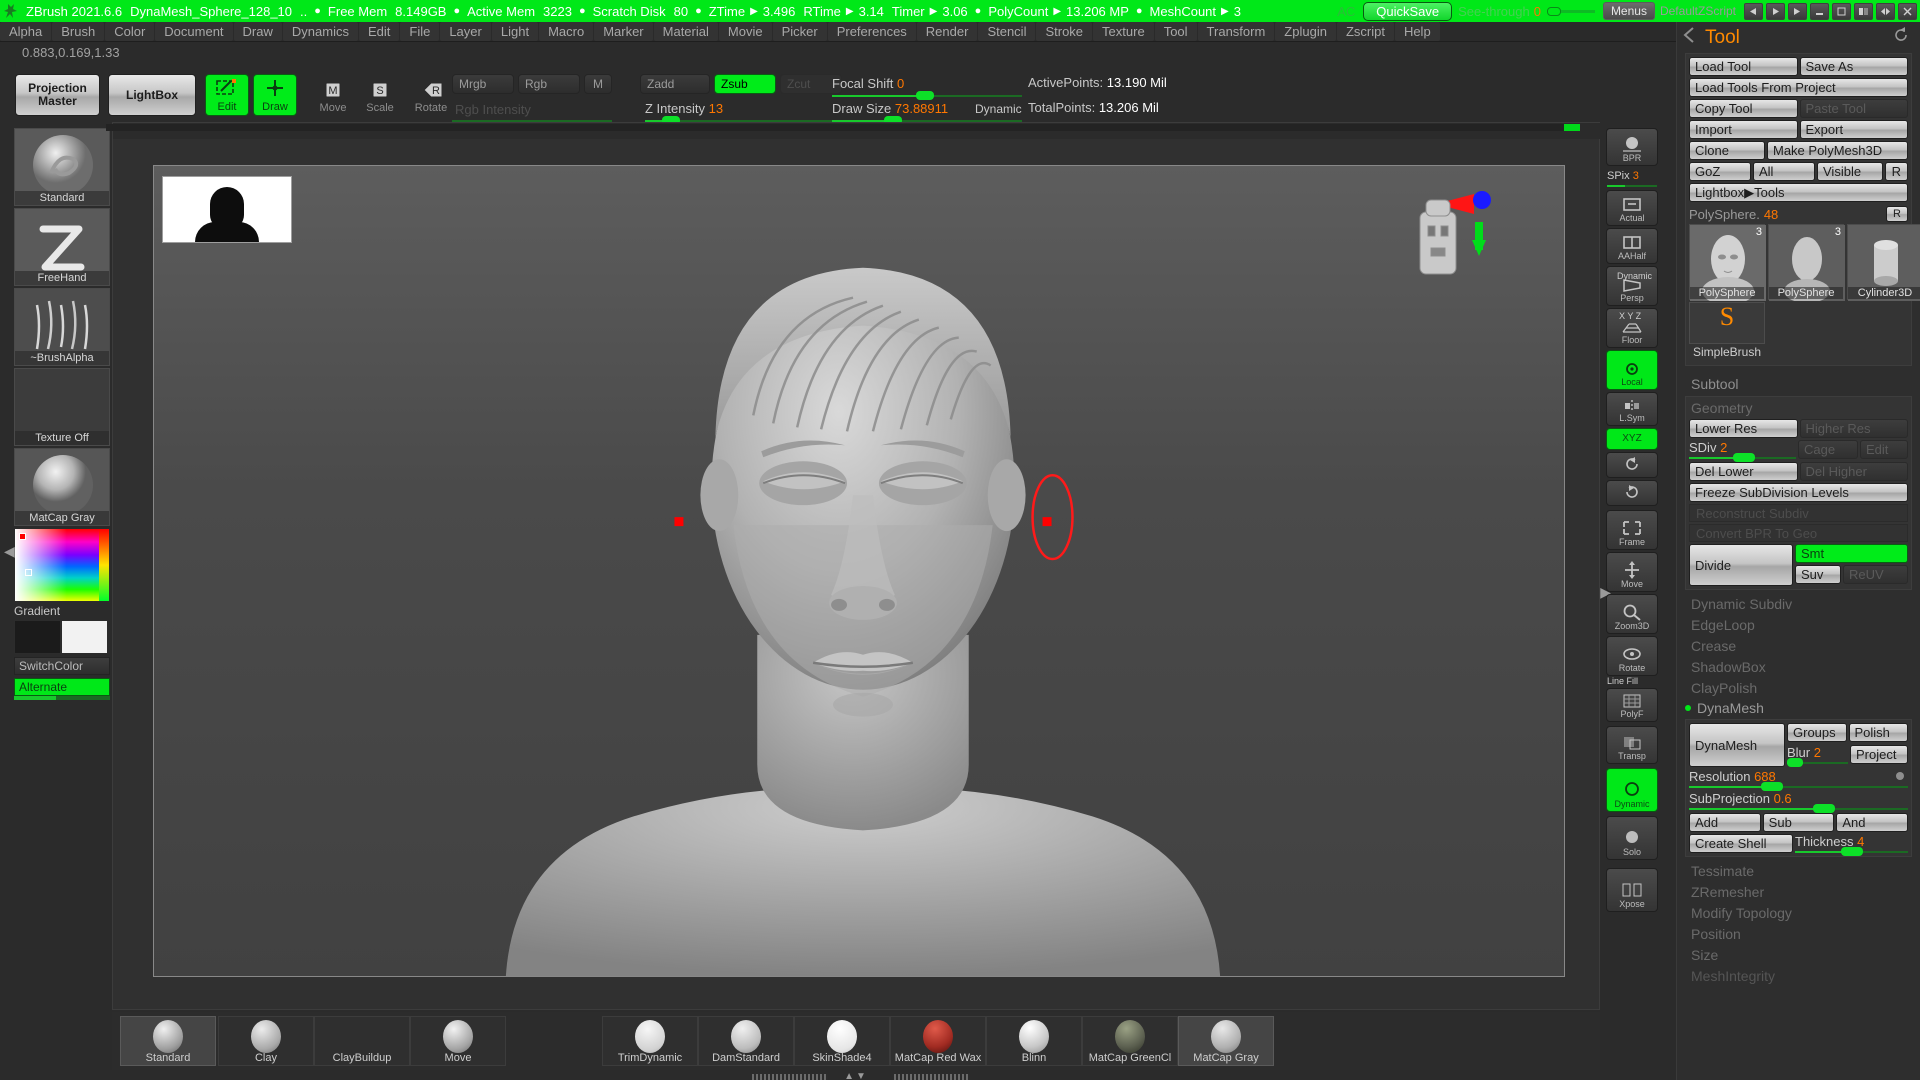 The height and width of the screenshot is (1080, 1920). What do you see at coordinates (932, 1077) in the screenshot?
I see `brushbar-resize-dots-right` at bounding box center [932, 1077].